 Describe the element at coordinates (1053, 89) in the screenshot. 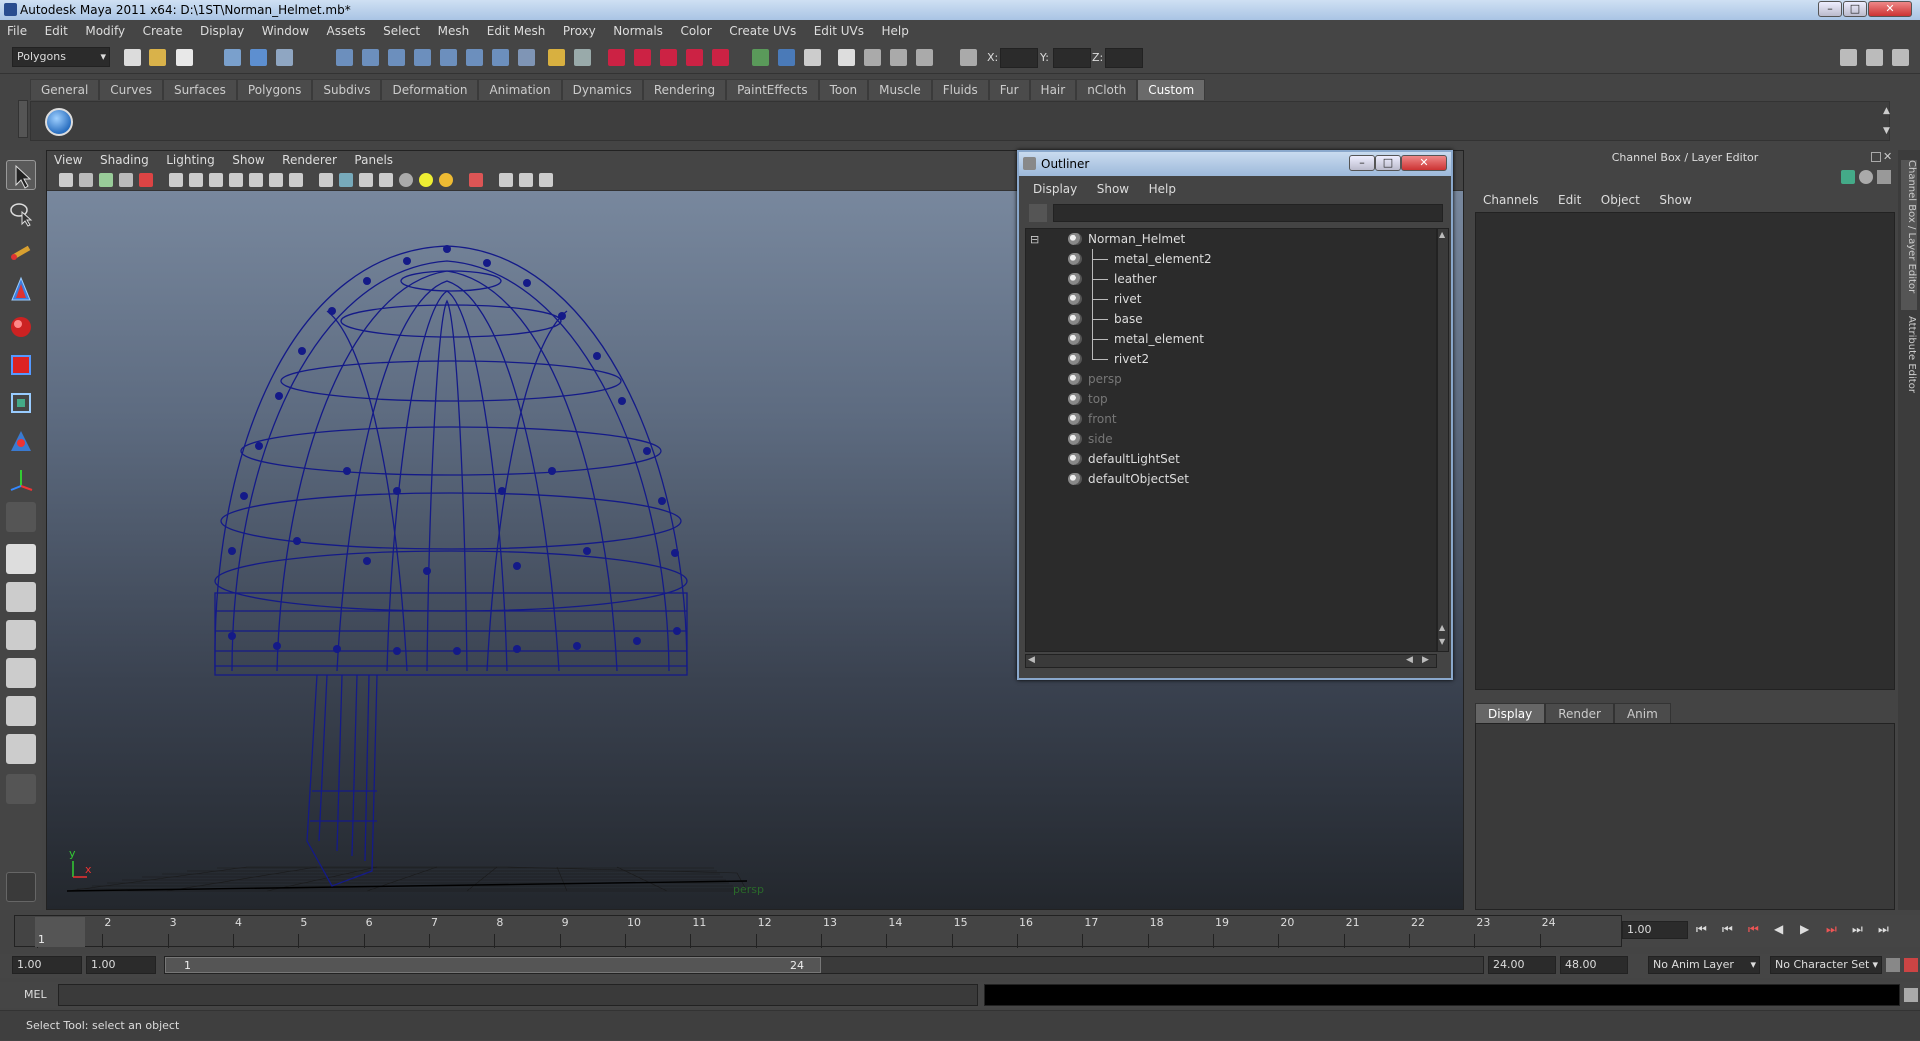

I see `shelf-tab-hair: Hair` at that location.